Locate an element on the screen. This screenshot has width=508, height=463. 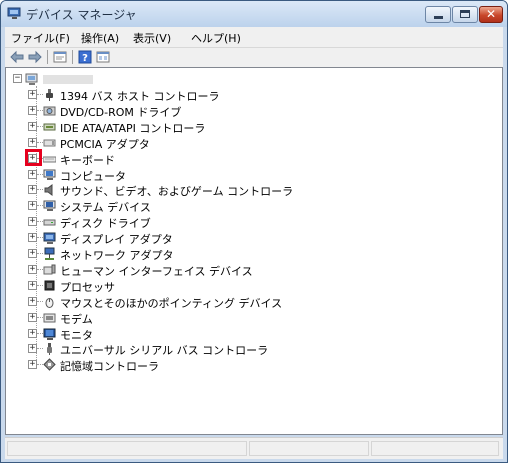
tree-node: + PCMCIA アダプタ is located at coordinates (263, 143).